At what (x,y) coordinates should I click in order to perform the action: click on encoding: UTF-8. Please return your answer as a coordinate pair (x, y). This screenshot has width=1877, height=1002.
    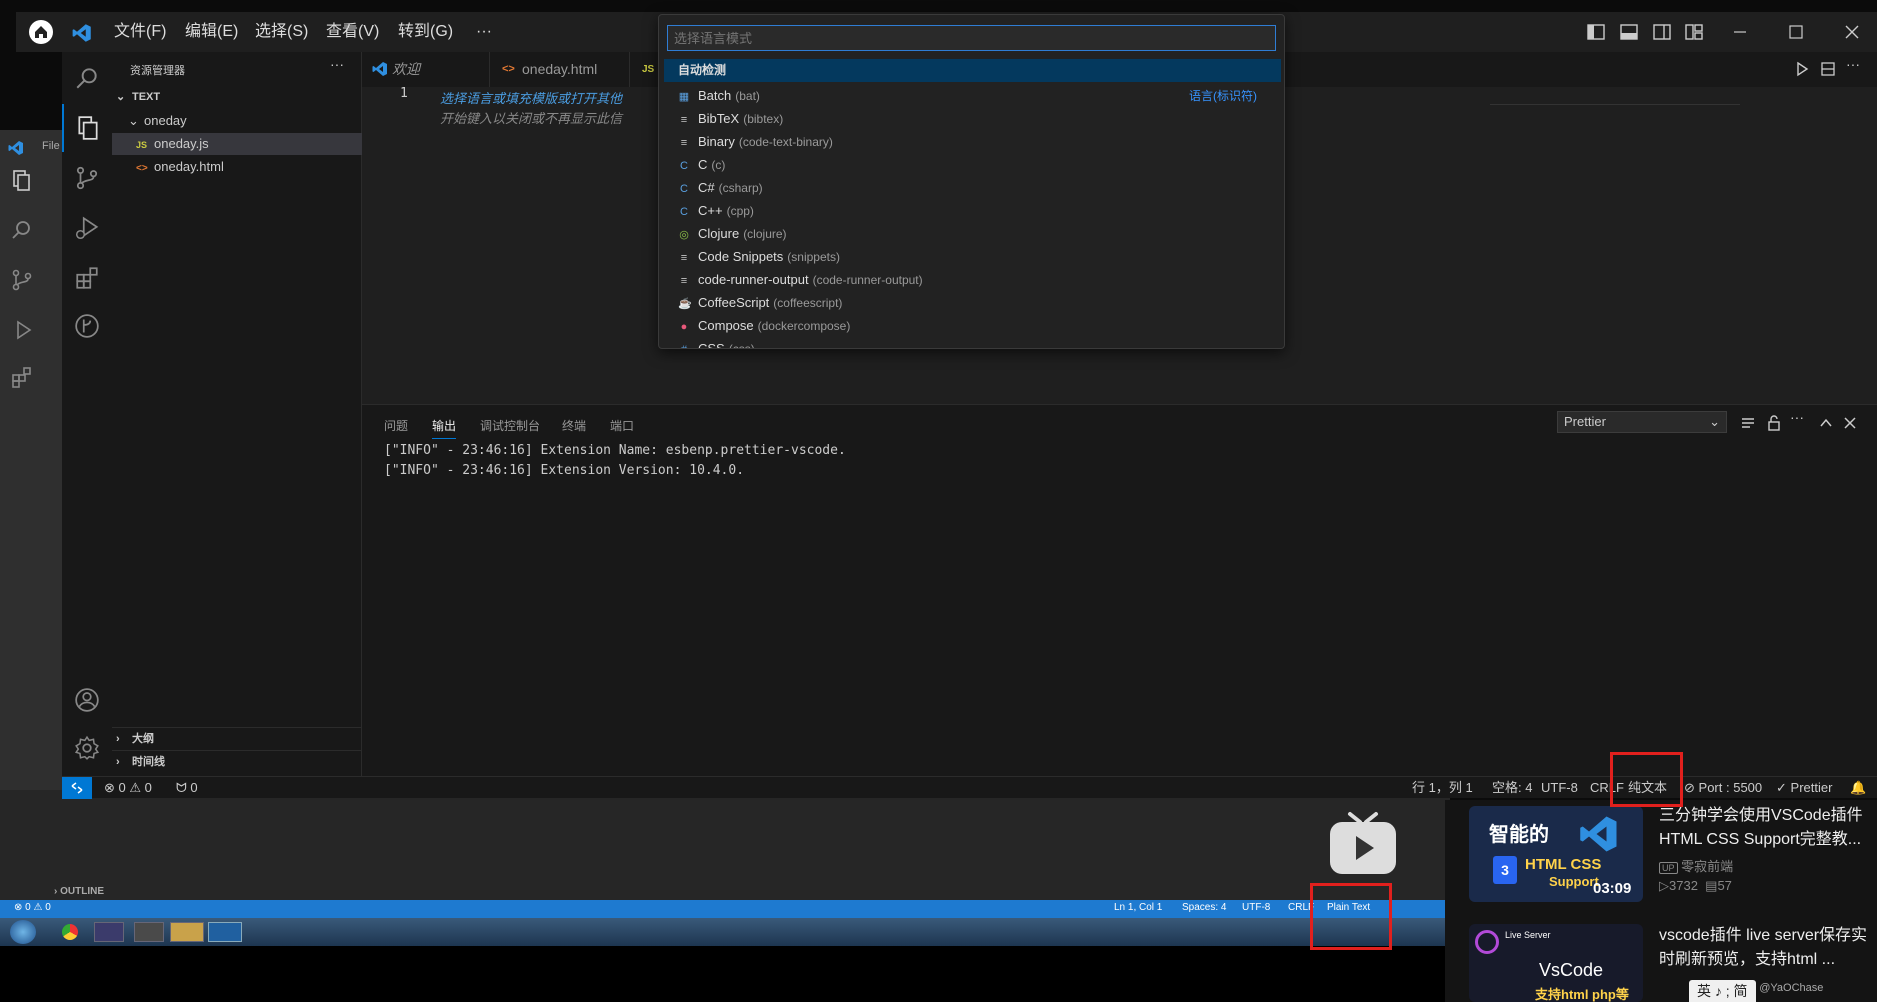
    Looking at the image, I should click on (1559, 788).